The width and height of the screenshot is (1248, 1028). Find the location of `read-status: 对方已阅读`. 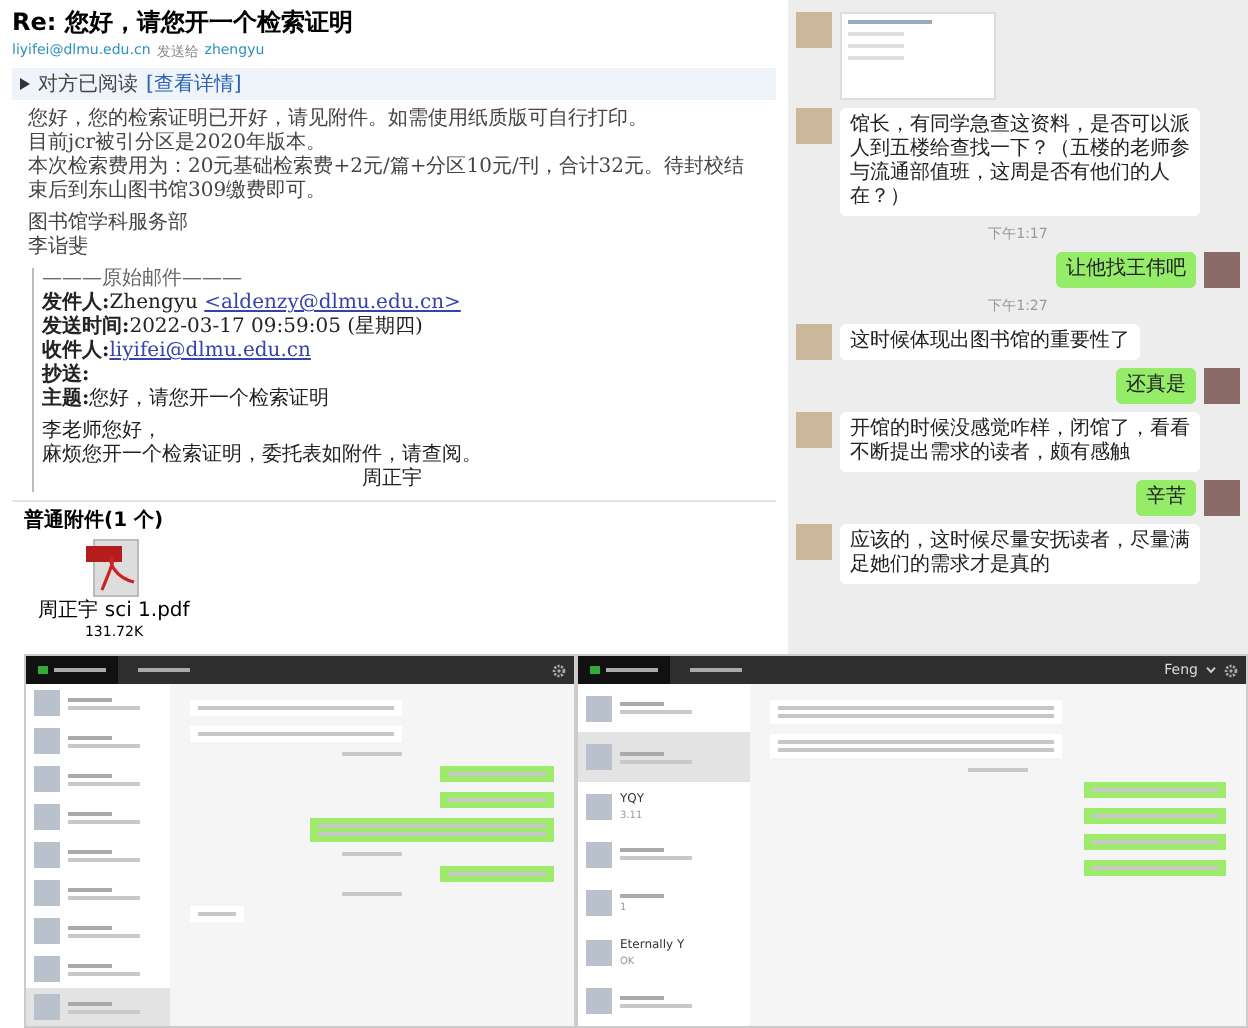

read-status: 对方已阅读 is located at coordinates (88, 84).